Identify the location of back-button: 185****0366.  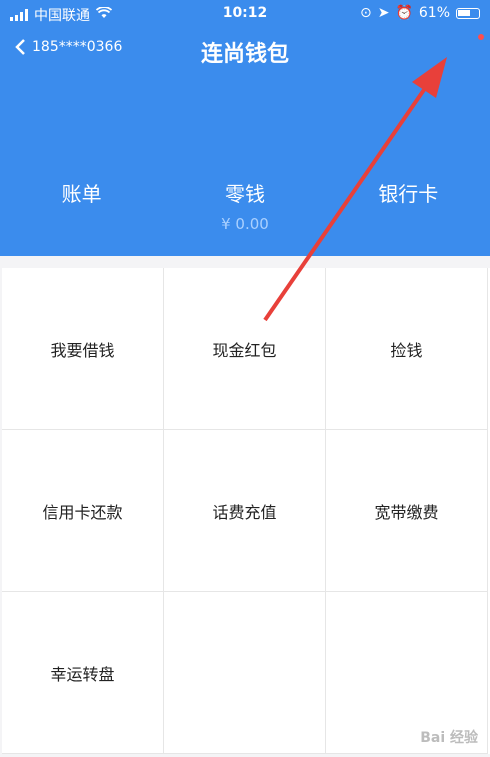
(68, 47).